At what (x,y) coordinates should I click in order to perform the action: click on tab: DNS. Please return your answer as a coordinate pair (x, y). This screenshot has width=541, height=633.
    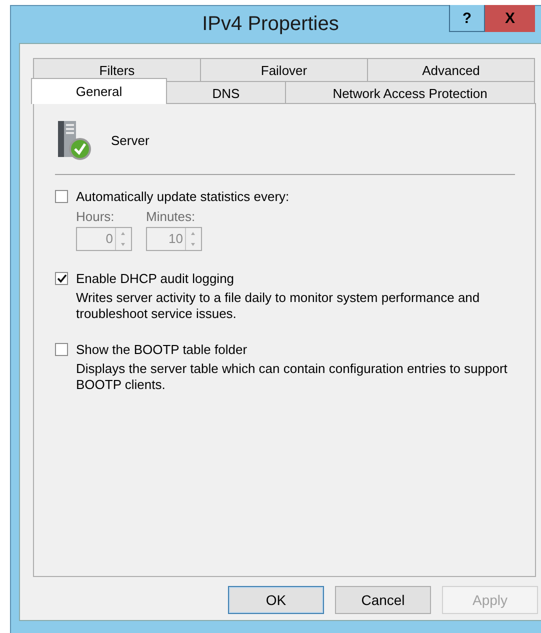
    Looking at the image, I should click on (226, 92).